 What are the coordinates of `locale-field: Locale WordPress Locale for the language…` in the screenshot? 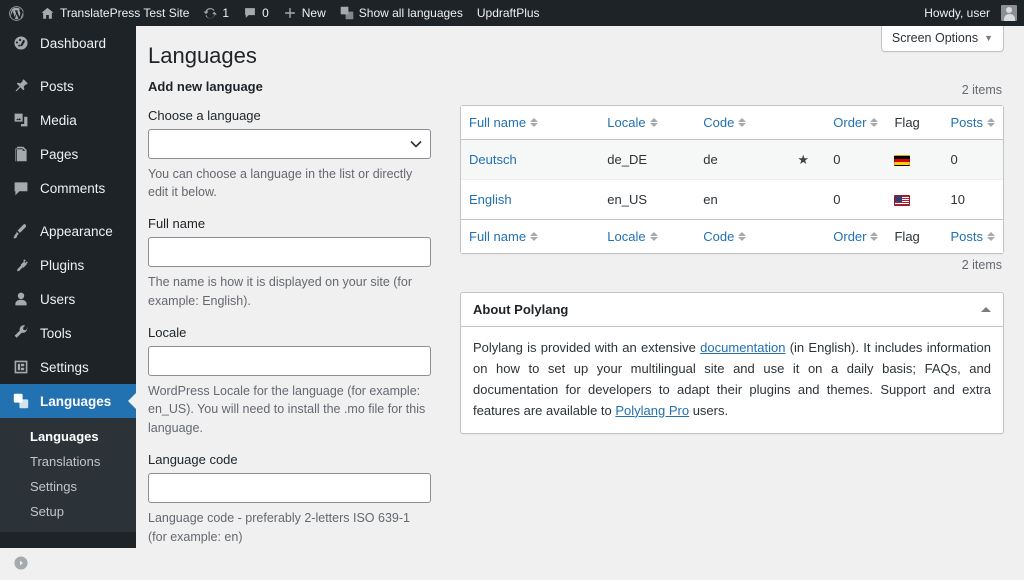 It's located at (296, 381).